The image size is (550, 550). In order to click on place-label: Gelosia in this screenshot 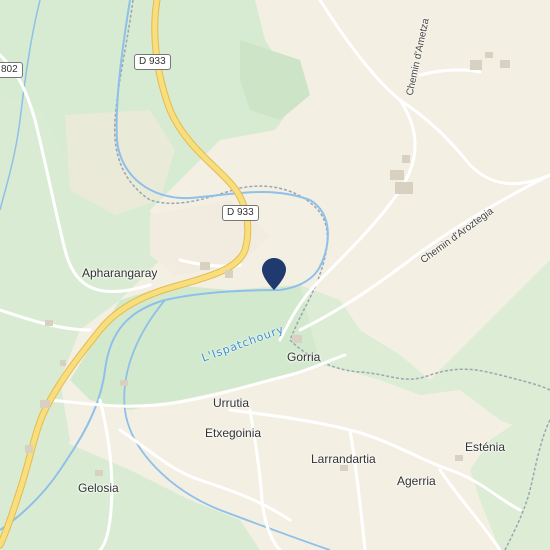, I will do `click(98, 488)`.